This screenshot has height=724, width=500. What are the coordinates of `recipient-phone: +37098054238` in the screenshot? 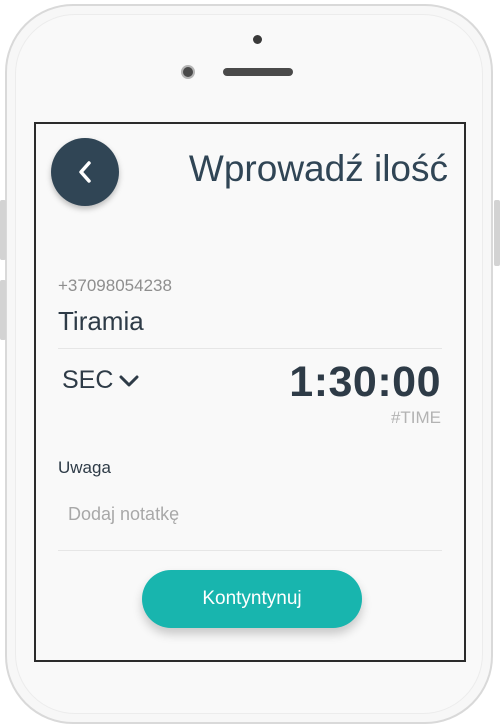 It's located at (115, 285).